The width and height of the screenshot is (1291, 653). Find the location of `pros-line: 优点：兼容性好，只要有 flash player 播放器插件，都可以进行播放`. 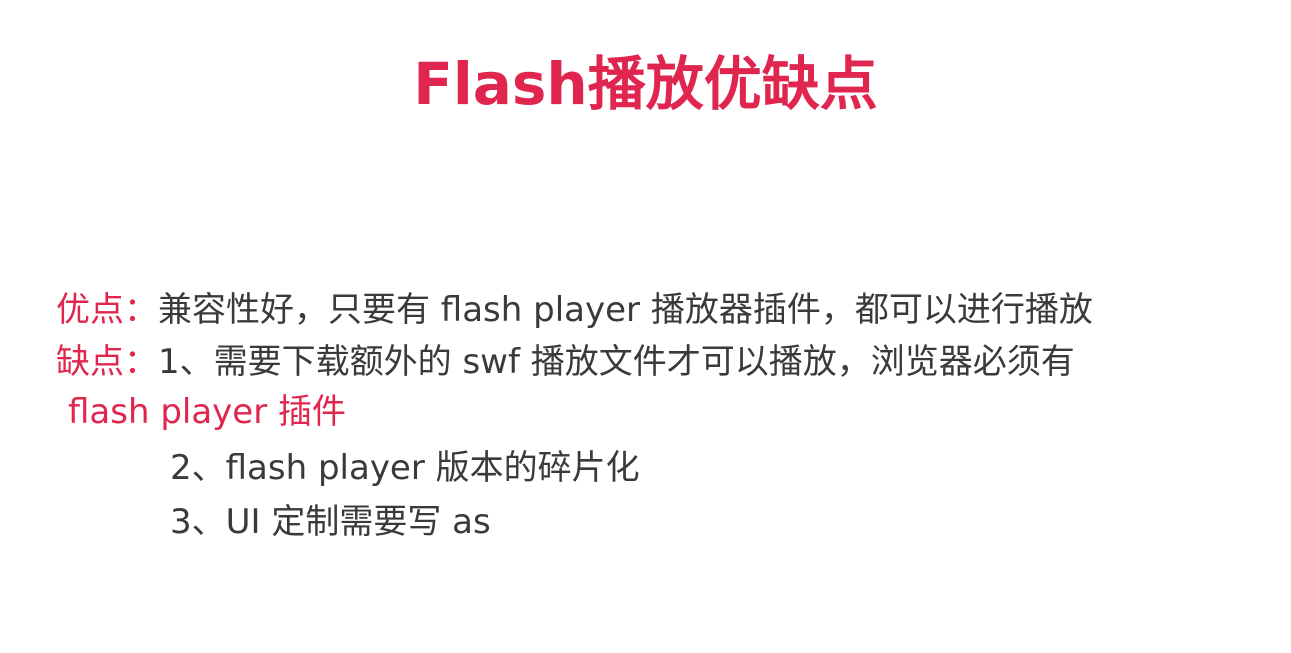

pros-line: 优点：兼容性好，只要有 flash player 播放器插件，都可以进行播放 is located at coordinates (574, 310).